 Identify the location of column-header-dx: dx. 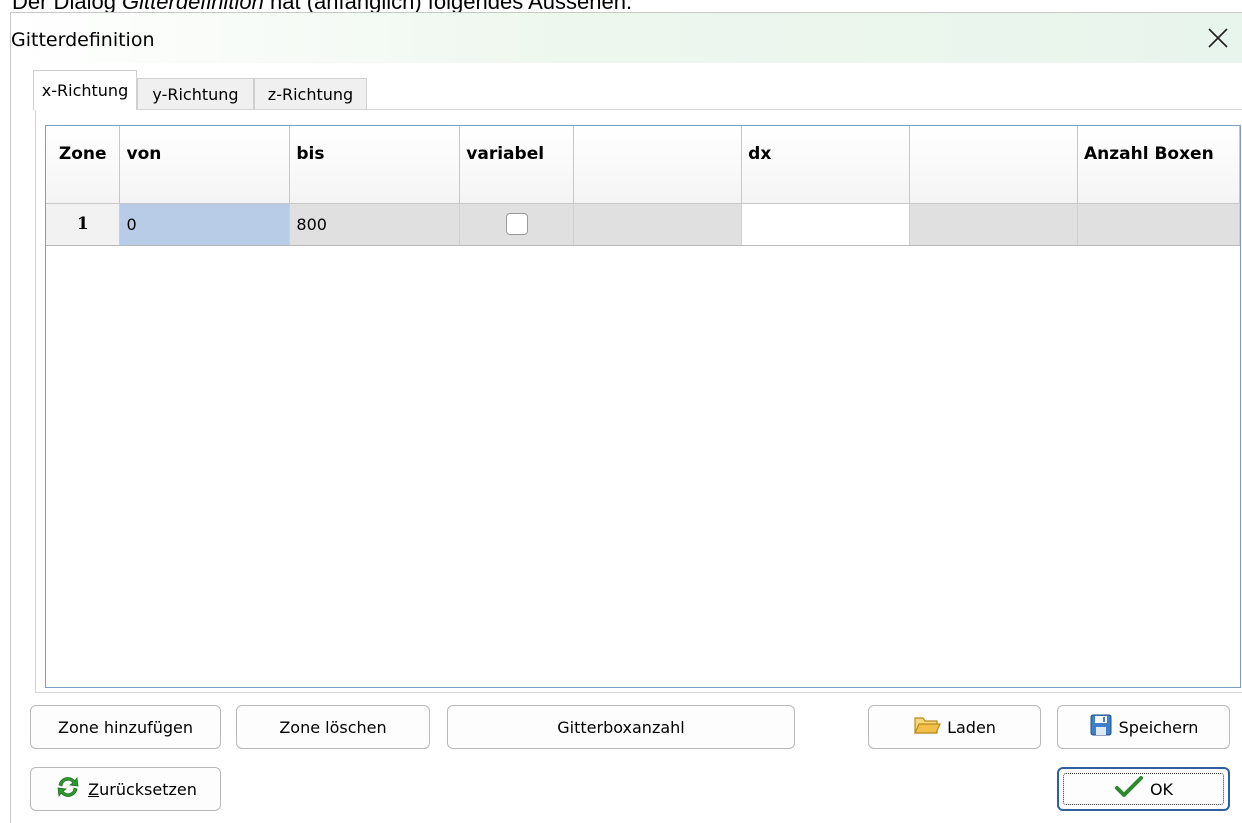
(826, 165).